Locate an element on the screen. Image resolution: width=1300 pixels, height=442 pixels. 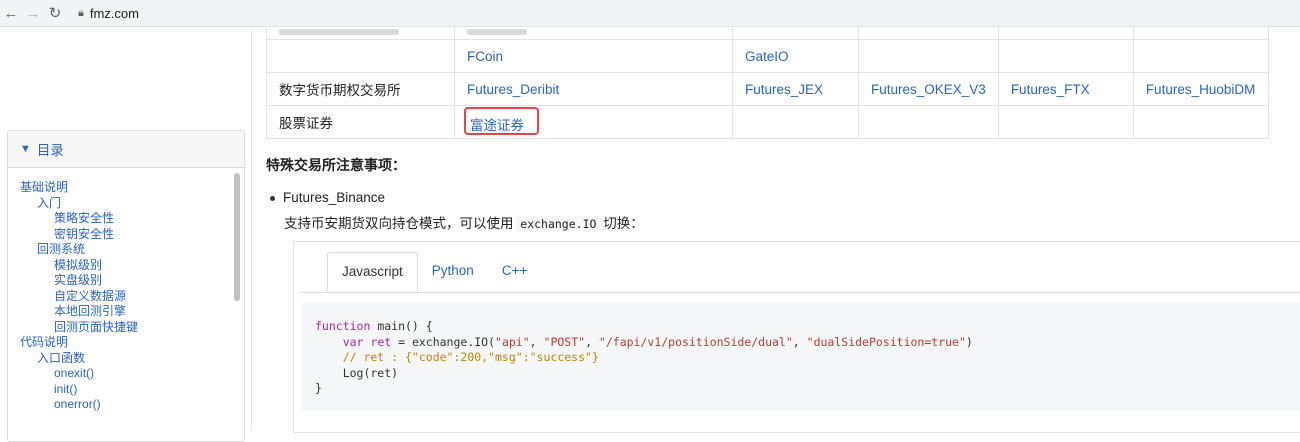
lock-icon: 🔒︎ is located at coordinates (81, 12).